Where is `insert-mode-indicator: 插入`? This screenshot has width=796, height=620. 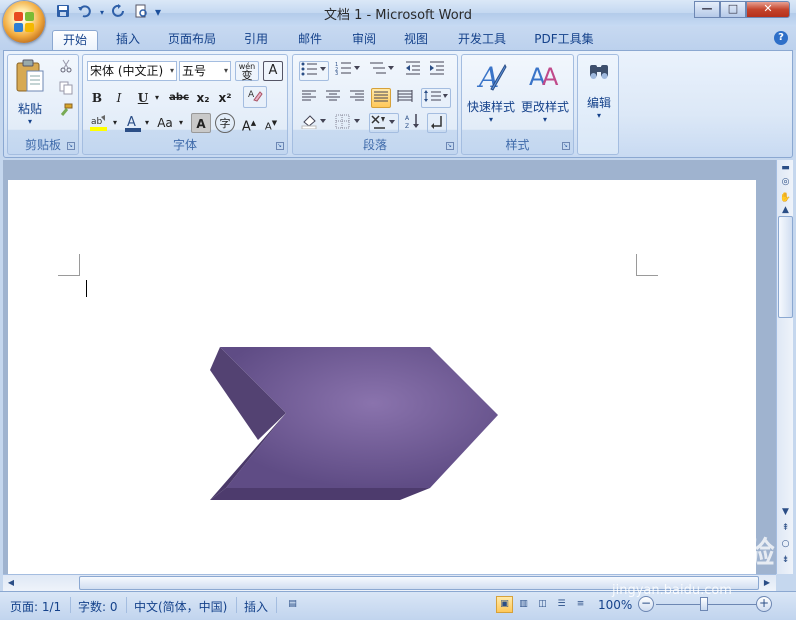
insert-mode-indicator: 插入 is located at coordinates (256, 606).